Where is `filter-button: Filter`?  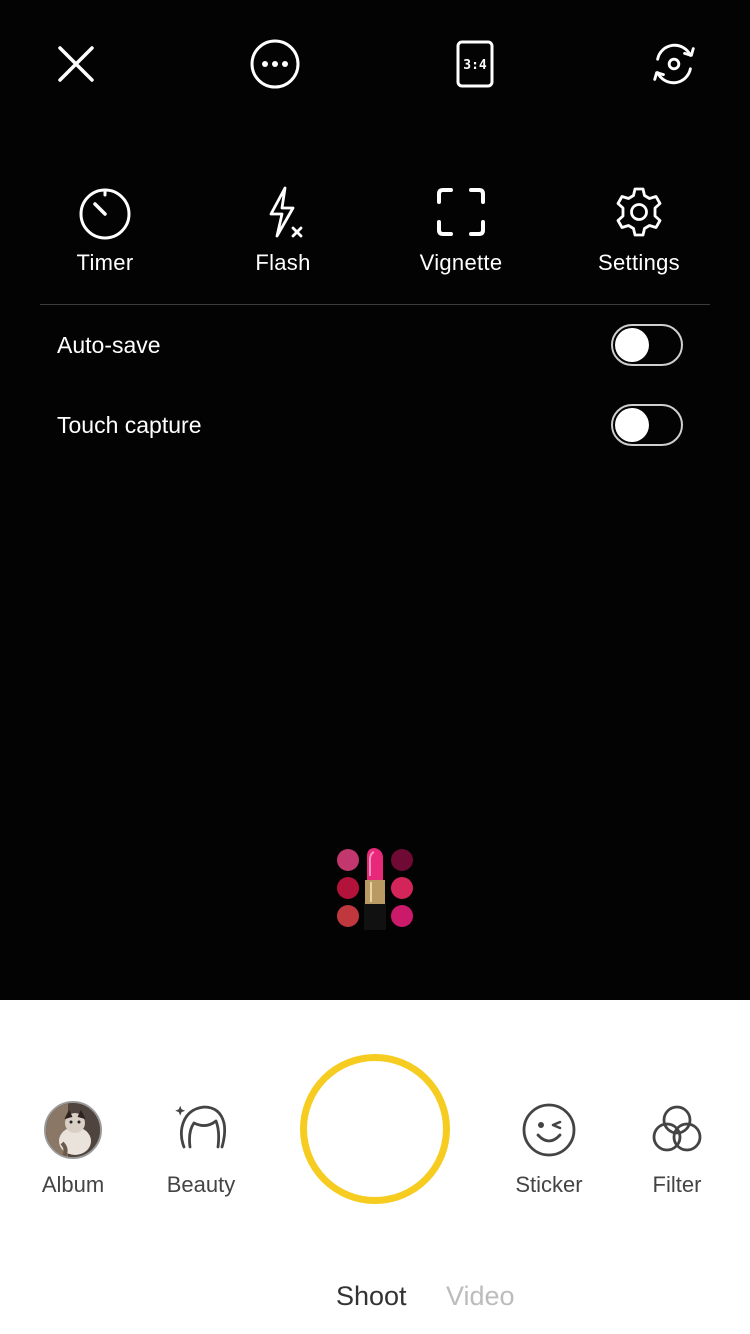
filter-button: Filter is located at coordinates (677, 1149).